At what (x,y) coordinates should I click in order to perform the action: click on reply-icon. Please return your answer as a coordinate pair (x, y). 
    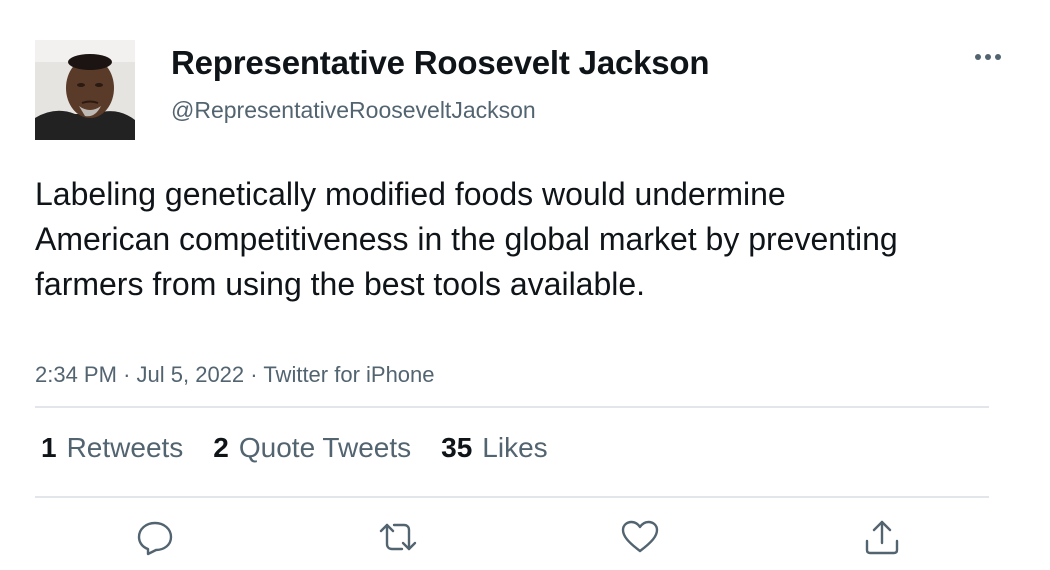
    Looking at the image, I should click on (155, 538).